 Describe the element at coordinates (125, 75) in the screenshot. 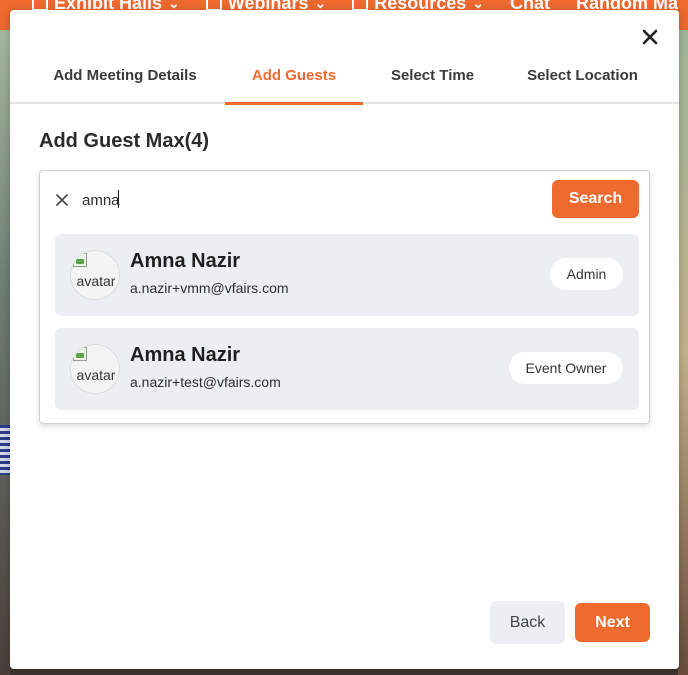

I see `tab-label: Add Meeting Details` at that location.